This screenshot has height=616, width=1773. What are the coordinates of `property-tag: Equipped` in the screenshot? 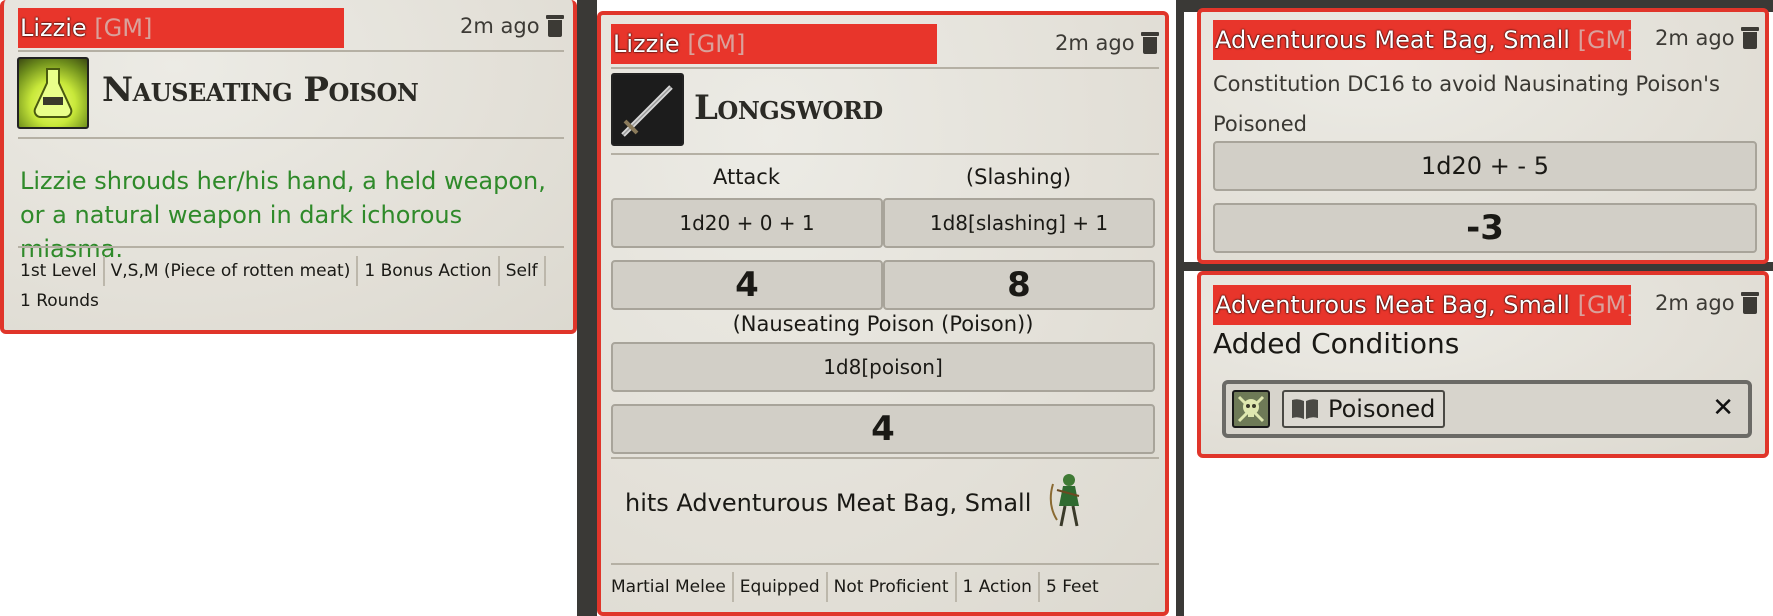 It's located at (781, 587).